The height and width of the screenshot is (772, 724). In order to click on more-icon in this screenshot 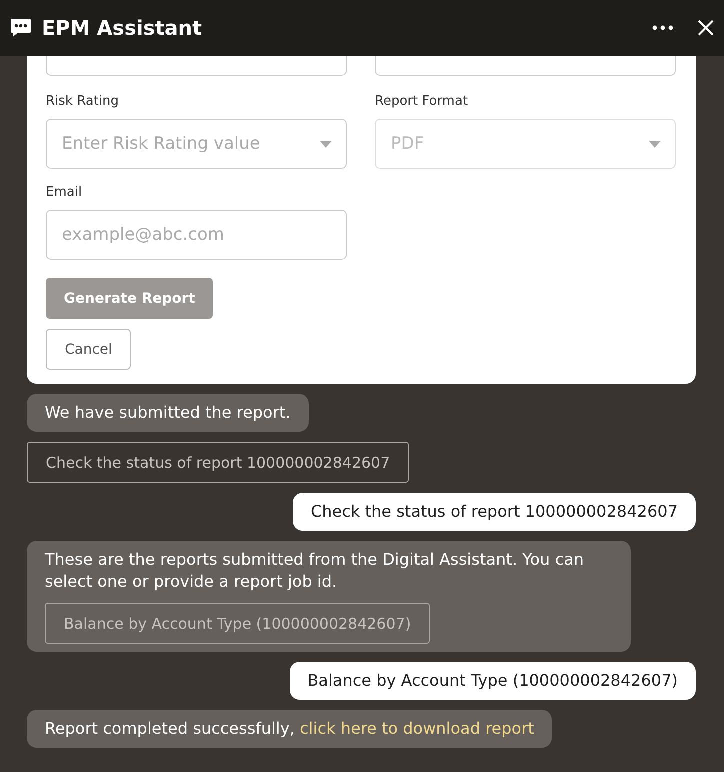, I will do `click(663, 28)`.